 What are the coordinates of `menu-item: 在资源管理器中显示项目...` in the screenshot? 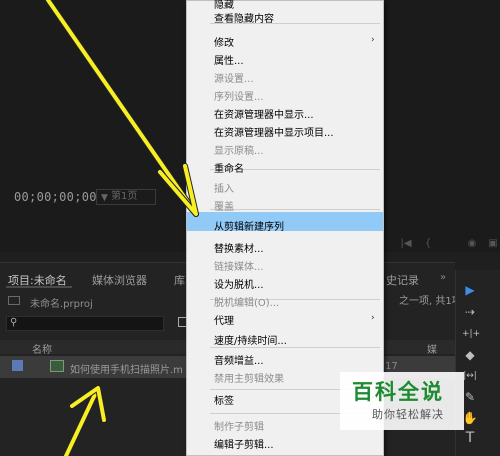 It's located at (274, 131).